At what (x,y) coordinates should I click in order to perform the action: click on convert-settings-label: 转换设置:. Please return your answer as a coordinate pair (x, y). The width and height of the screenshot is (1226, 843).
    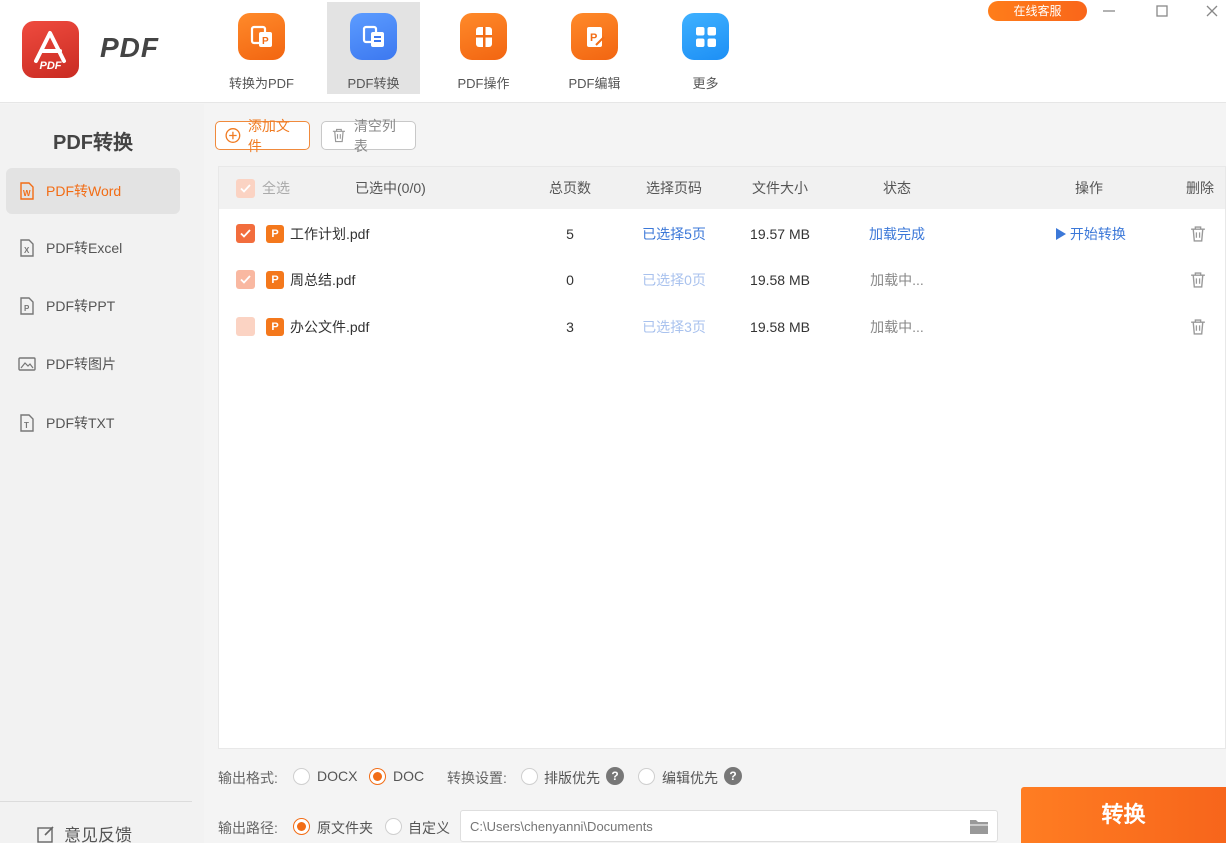
    Looking at the image, I should click on (477, 778).